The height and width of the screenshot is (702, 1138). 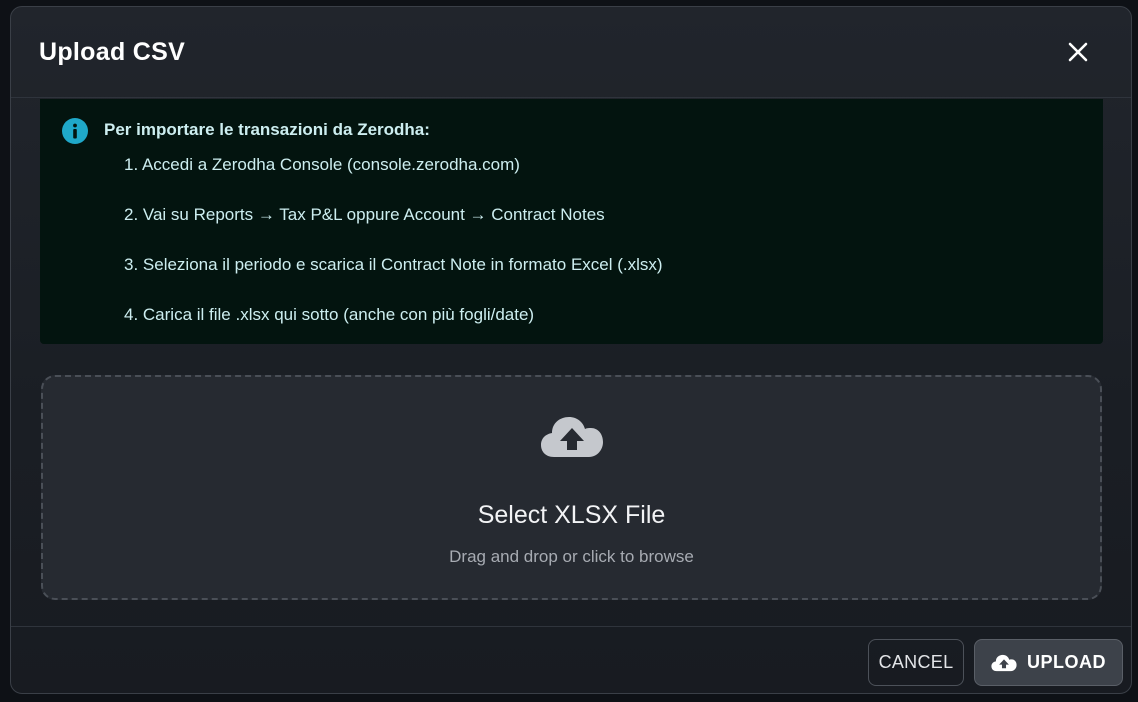 I want to click on info-icon, so click(x=75, y=131).